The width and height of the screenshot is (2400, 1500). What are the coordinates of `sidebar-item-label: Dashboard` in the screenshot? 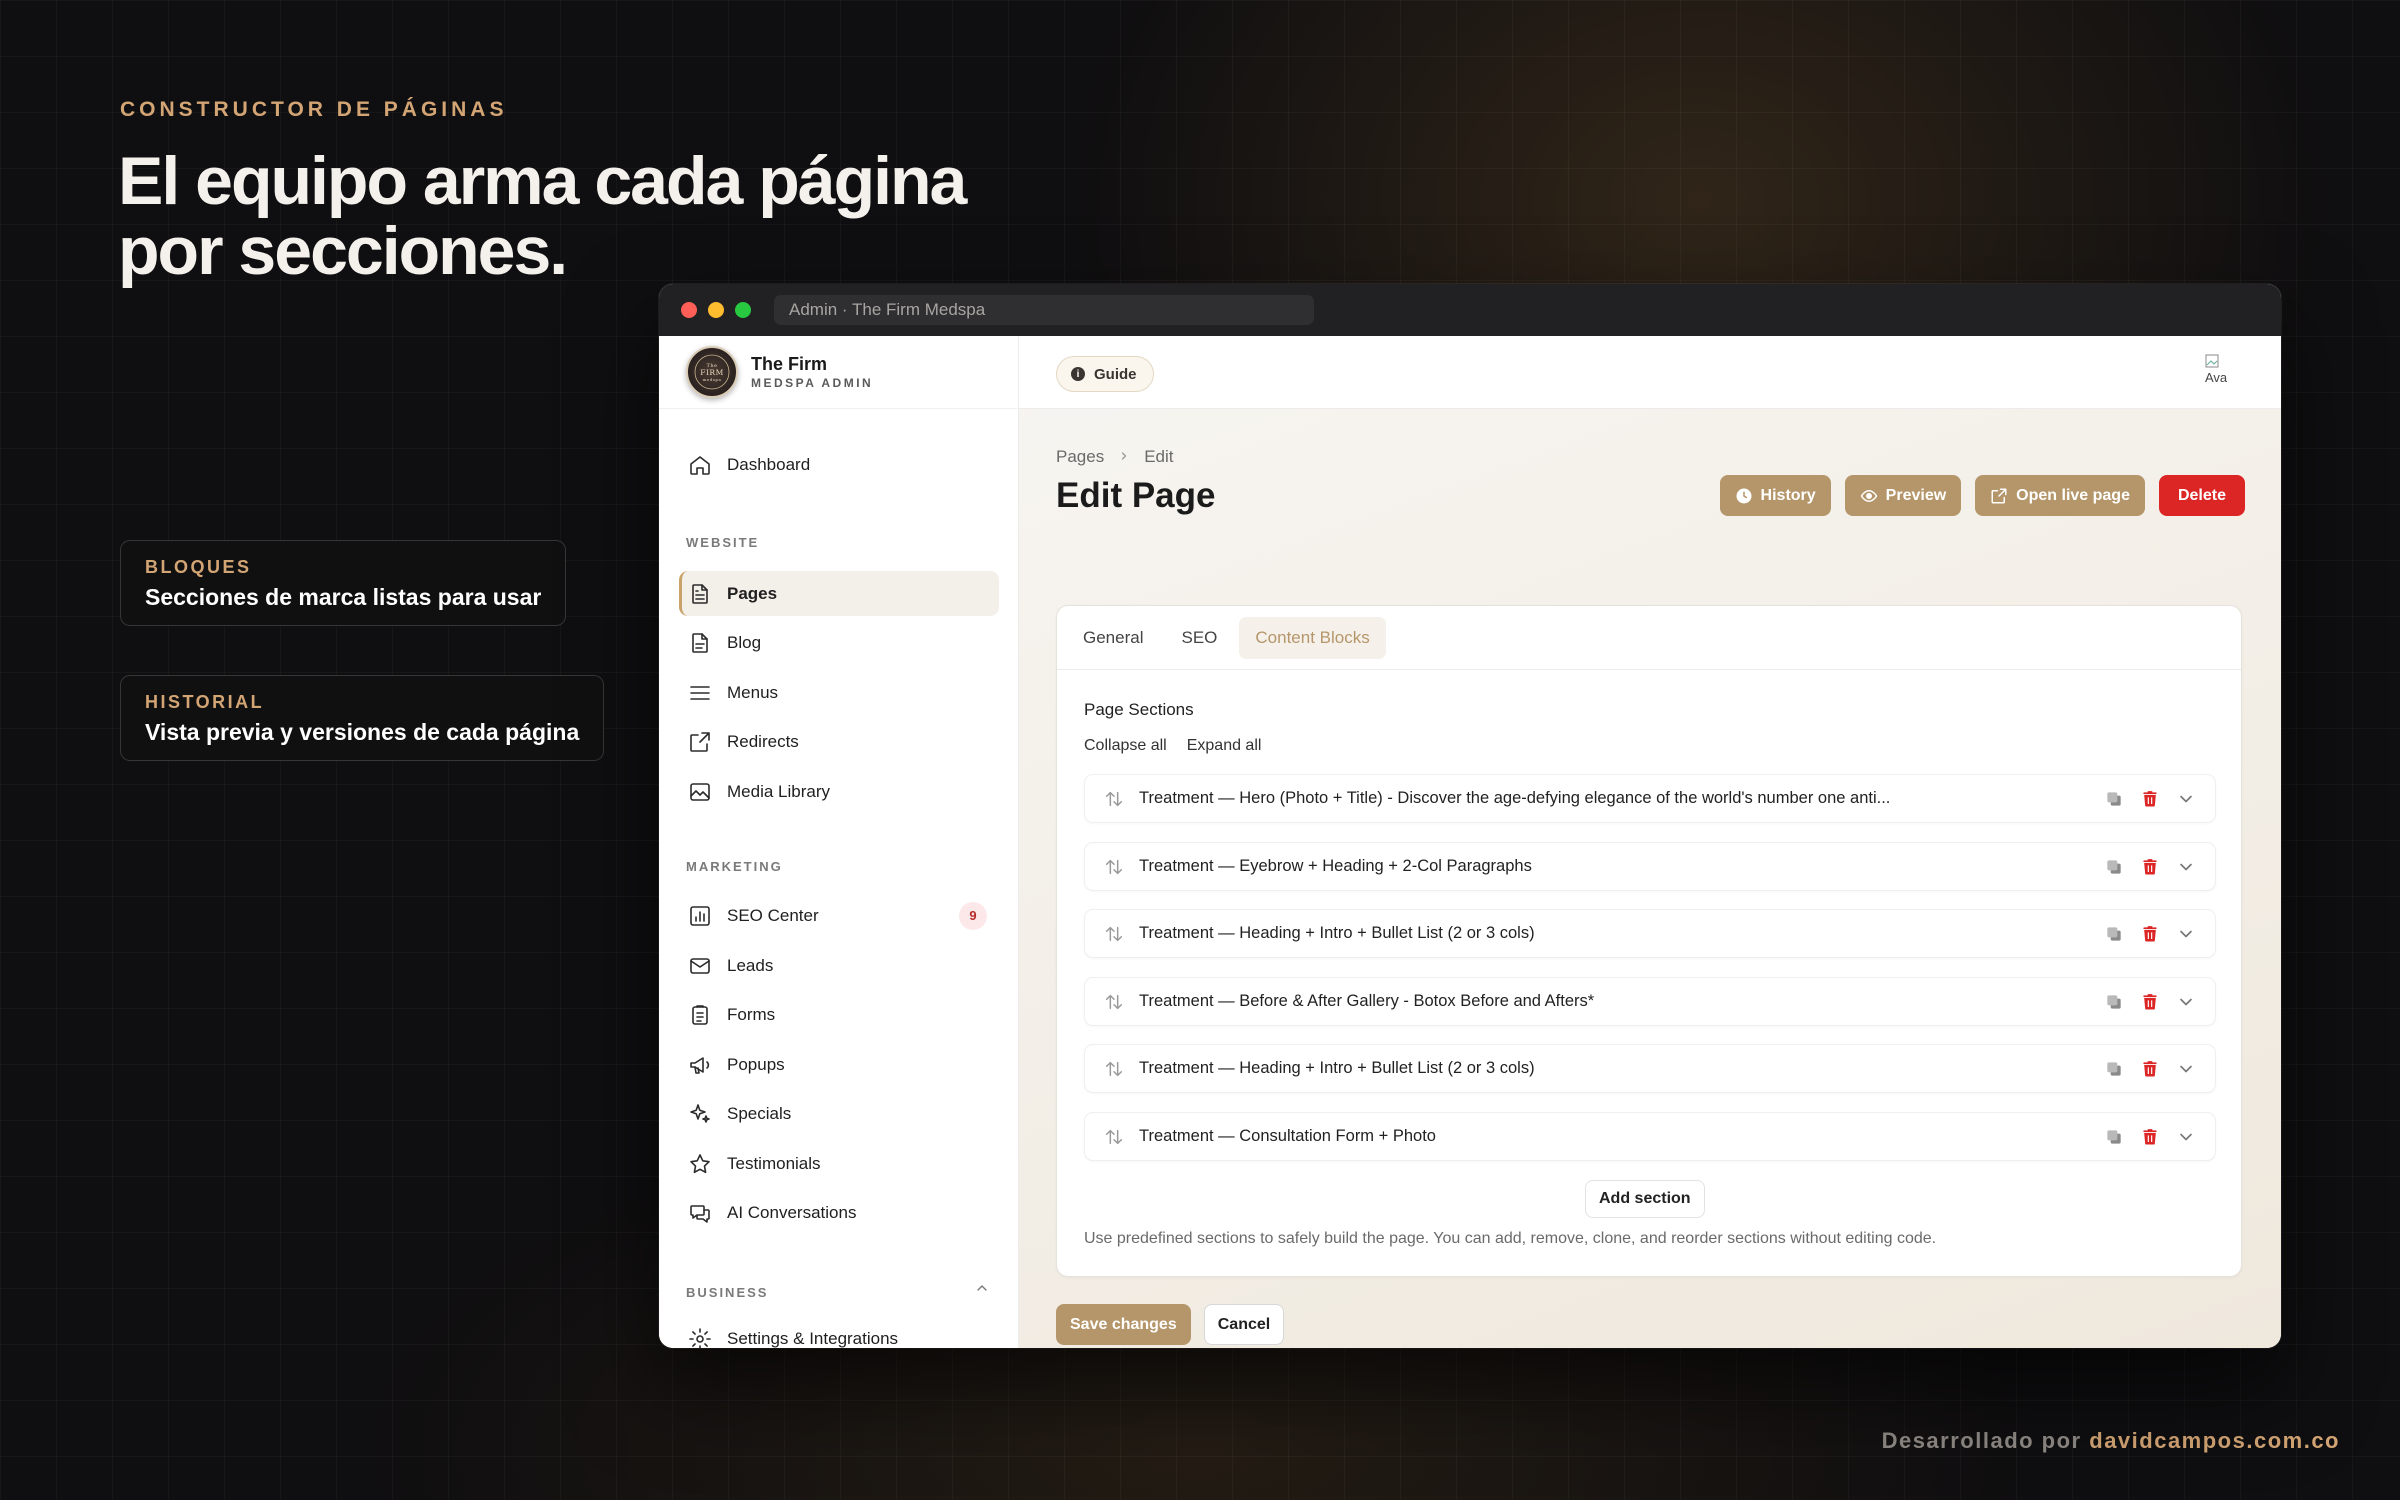 It's located at (769, 464).